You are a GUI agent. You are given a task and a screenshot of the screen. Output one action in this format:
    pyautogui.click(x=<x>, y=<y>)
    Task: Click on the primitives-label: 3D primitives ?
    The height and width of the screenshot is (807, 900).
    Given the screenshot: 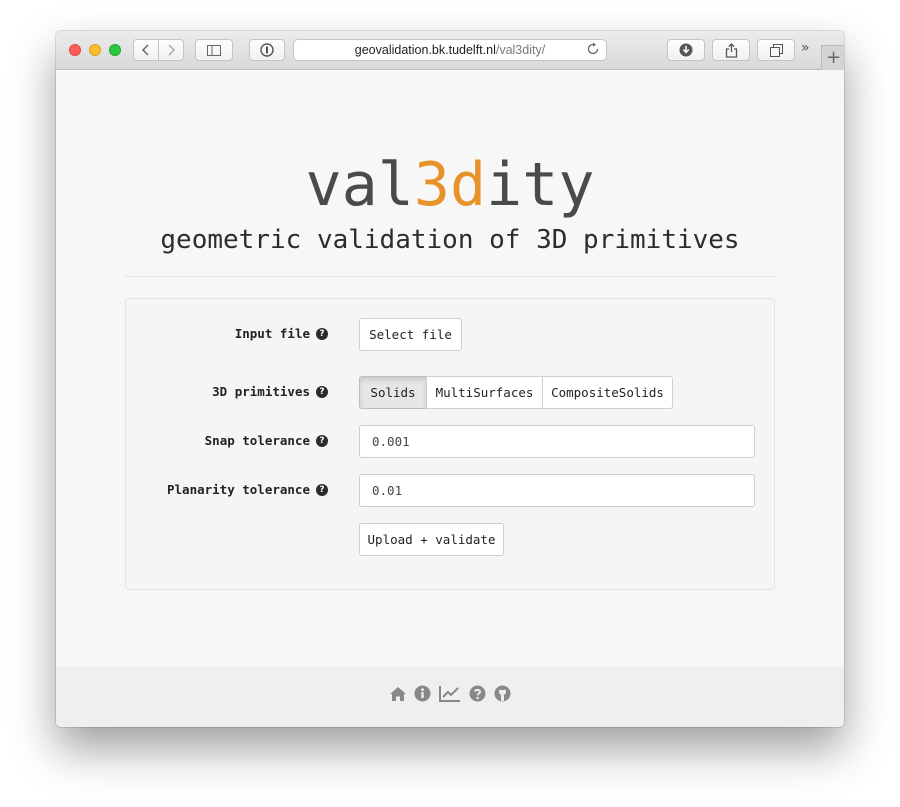 What is the action you would take?
    pyautogui.click(x=270, y=391)
    